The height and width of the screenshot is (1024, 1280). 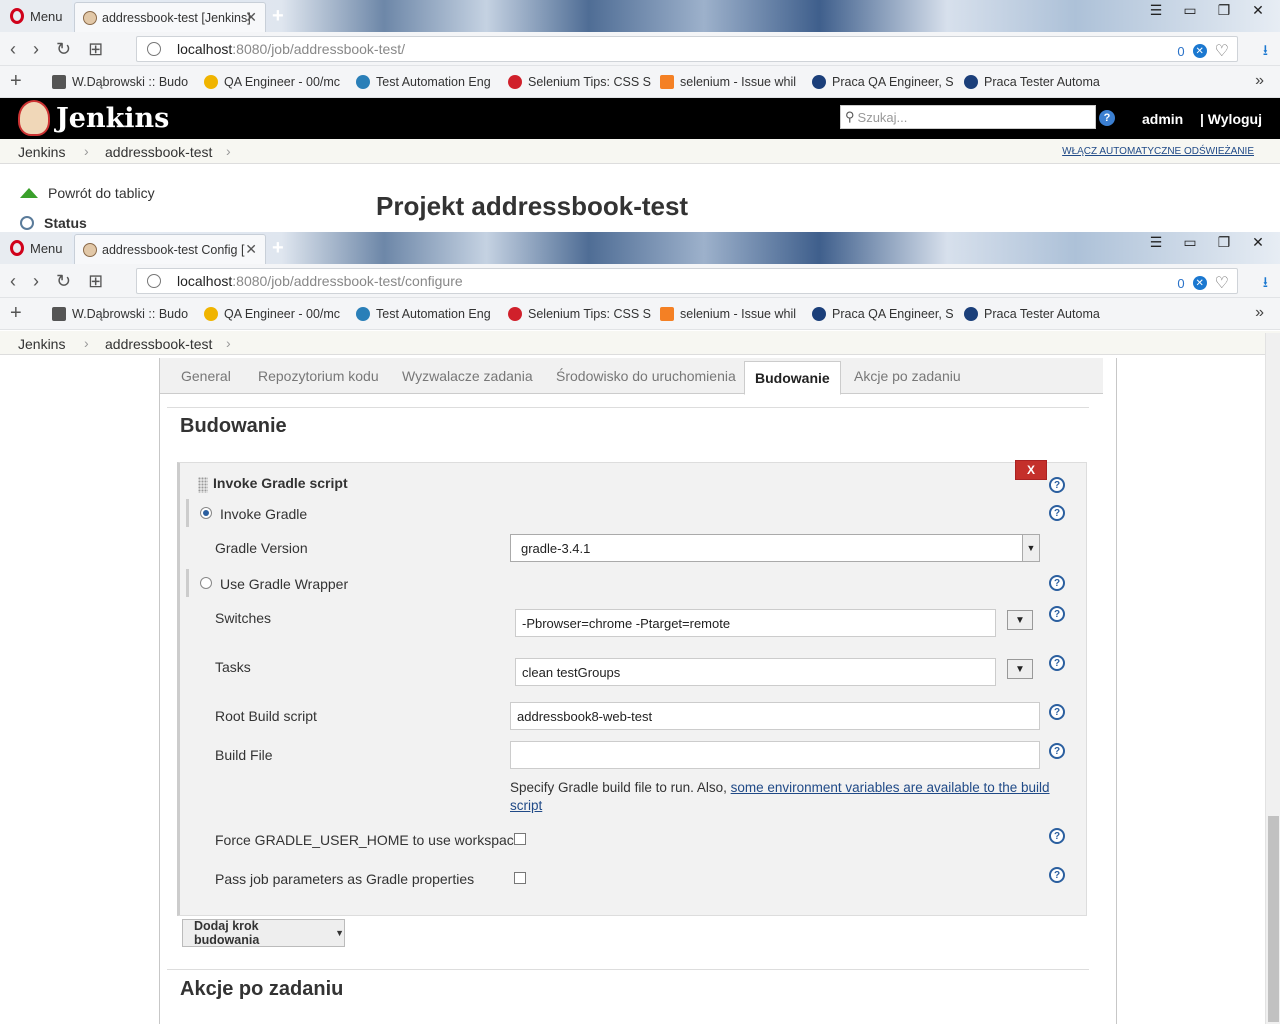 What do you see at coordinates (687, 49) in the screenshot?
I see `url-field: localhost:8080/job/addressbook-test/ 0 ✕ ♡` at bounding box center [687, 49].